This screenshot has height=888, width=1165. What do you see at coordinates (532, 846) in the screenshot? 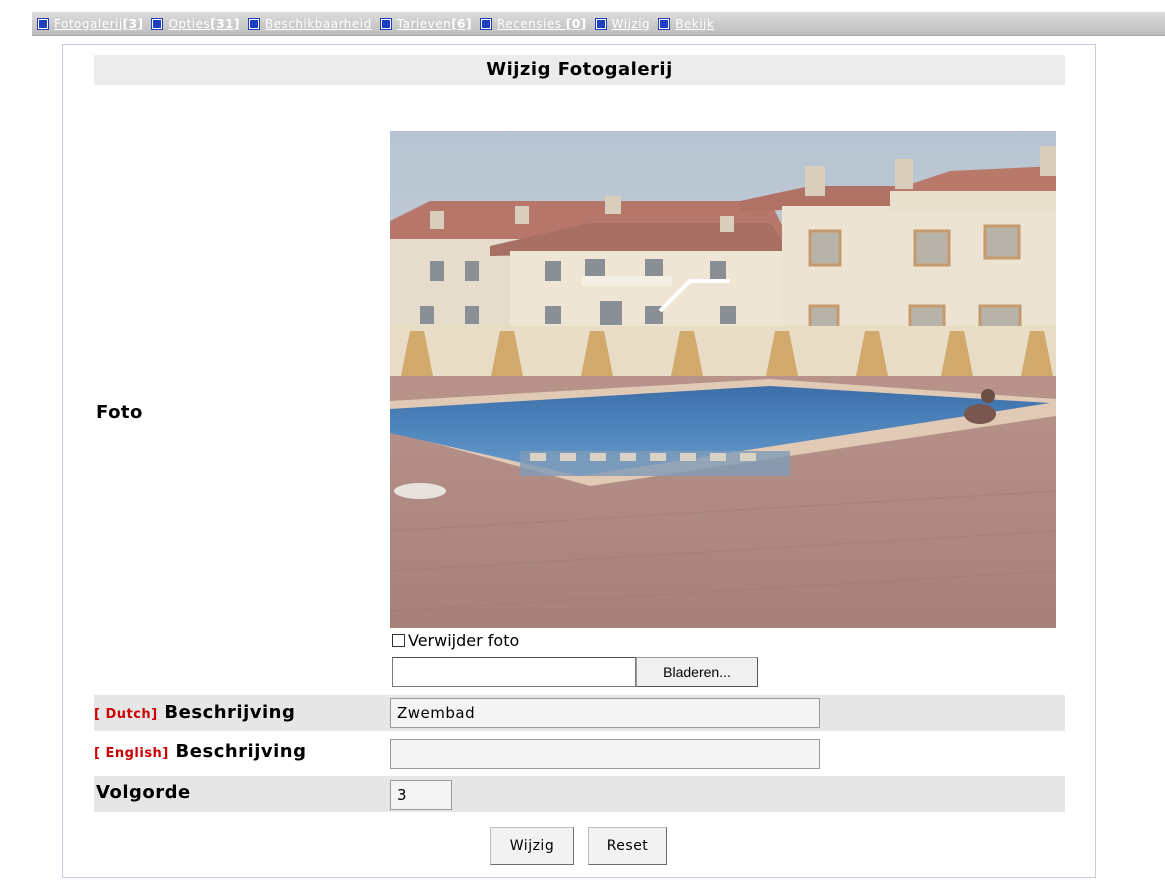
I see `submit-button: Wijzig` at bounding box center [532, 846].